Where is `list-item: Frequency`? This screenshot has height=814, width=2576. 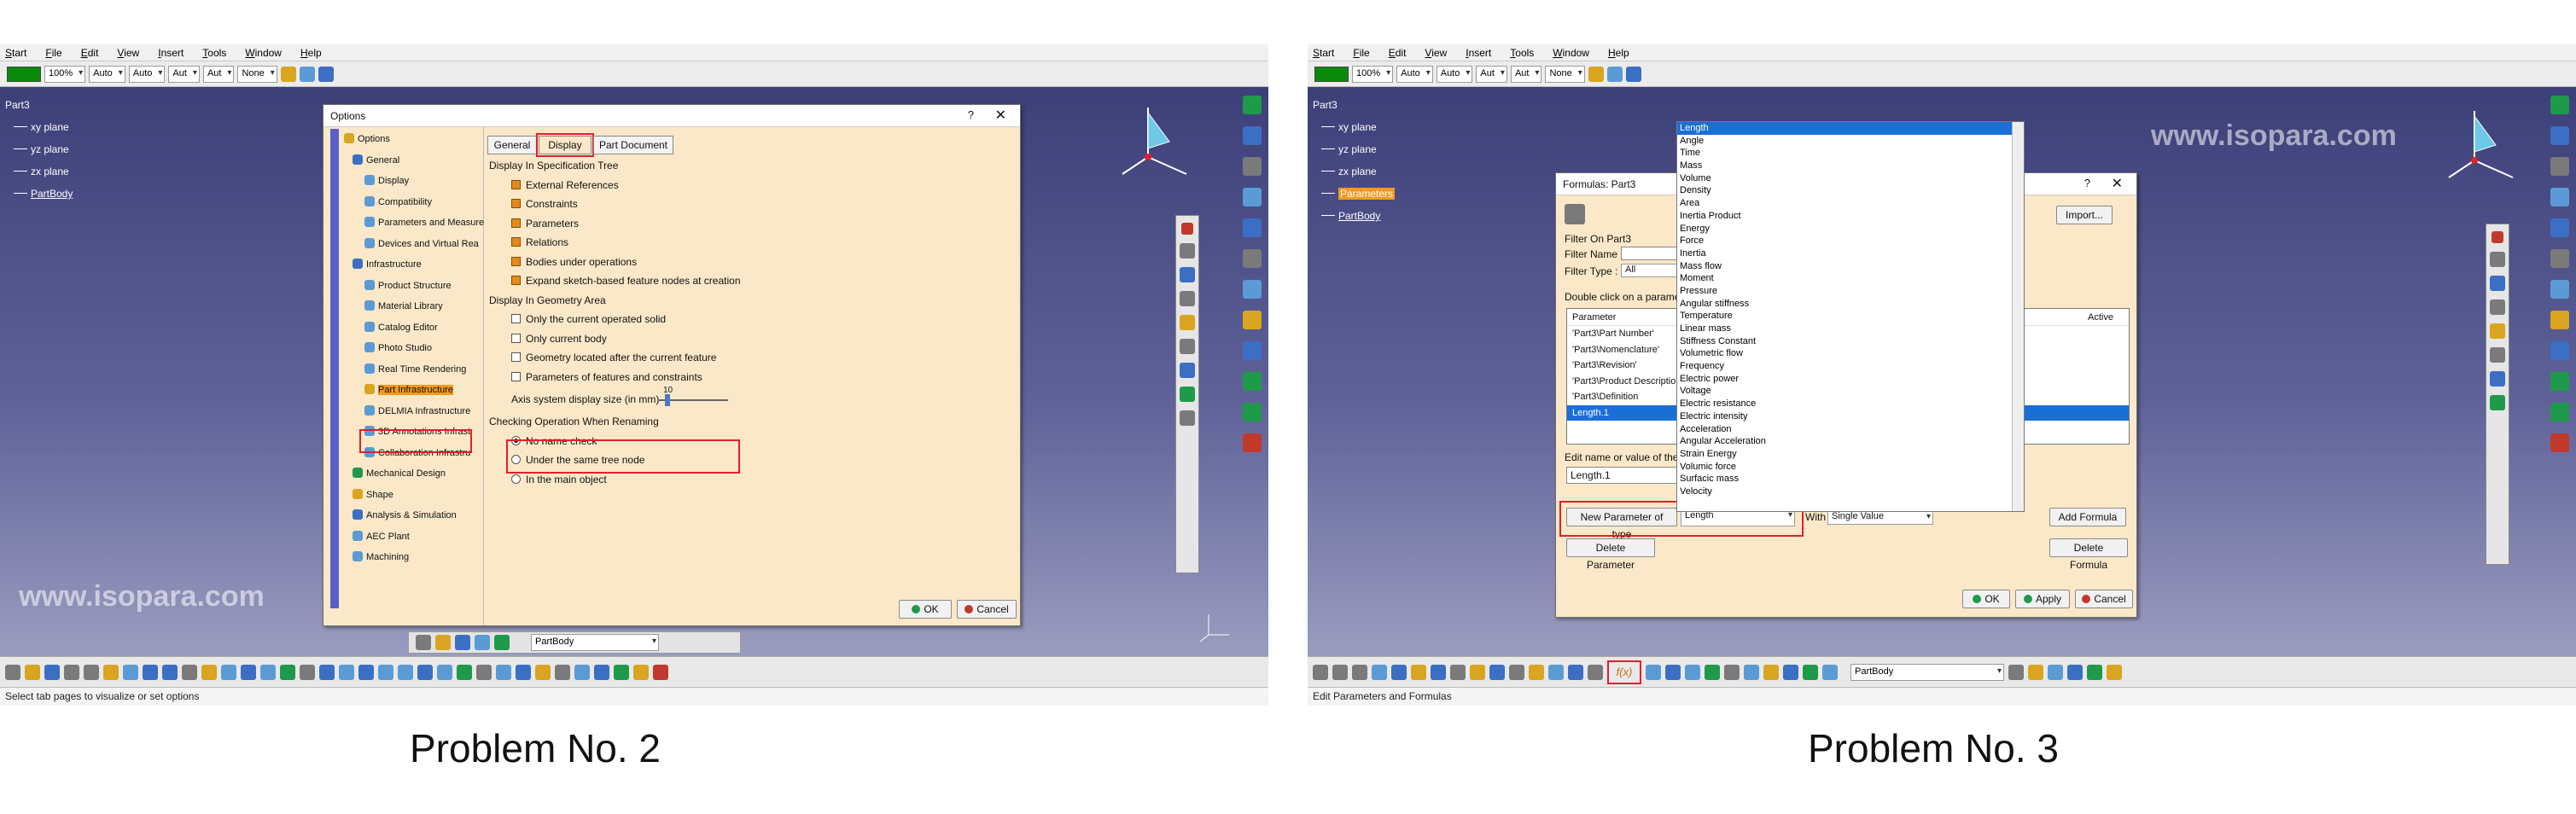
list-item: Frequency is located at coordinates (1844, 366).